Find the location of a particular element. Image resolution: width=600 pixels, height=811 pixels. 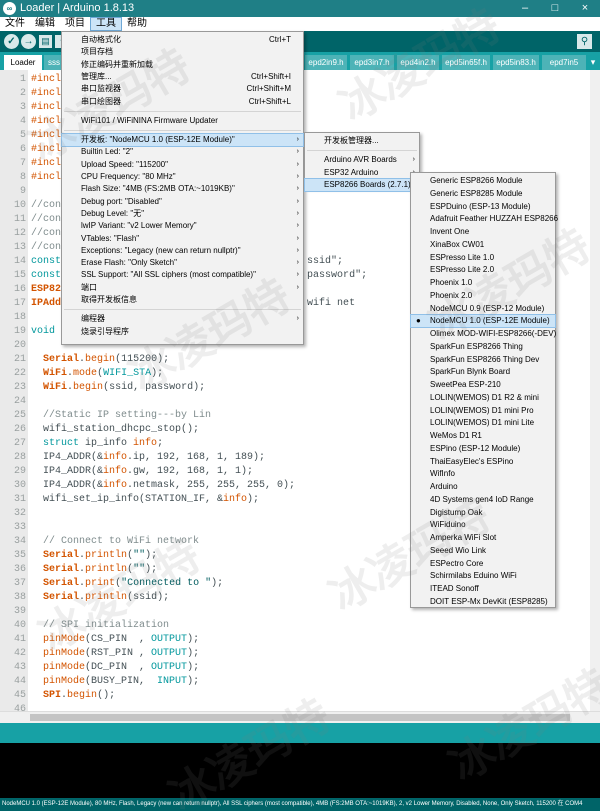

tools-menu-item: CPU Frequency: "80 MHz" › is located at coordinates (182, 177).